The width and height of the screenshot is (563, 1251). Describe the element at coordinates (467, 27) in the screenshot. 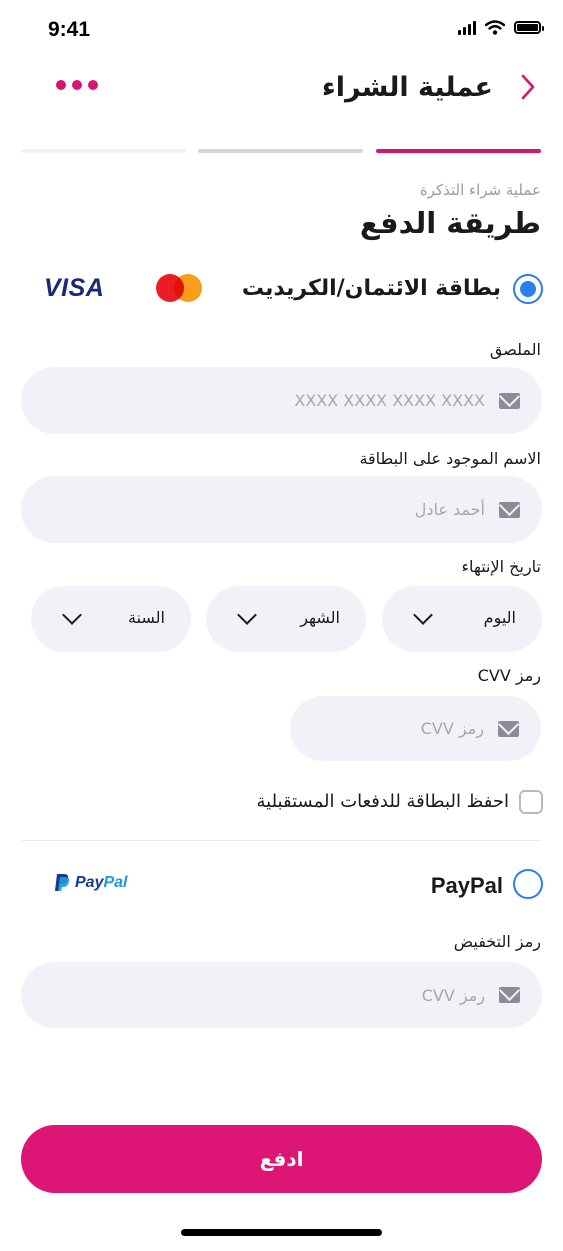

I see `signal-icon` at that location.